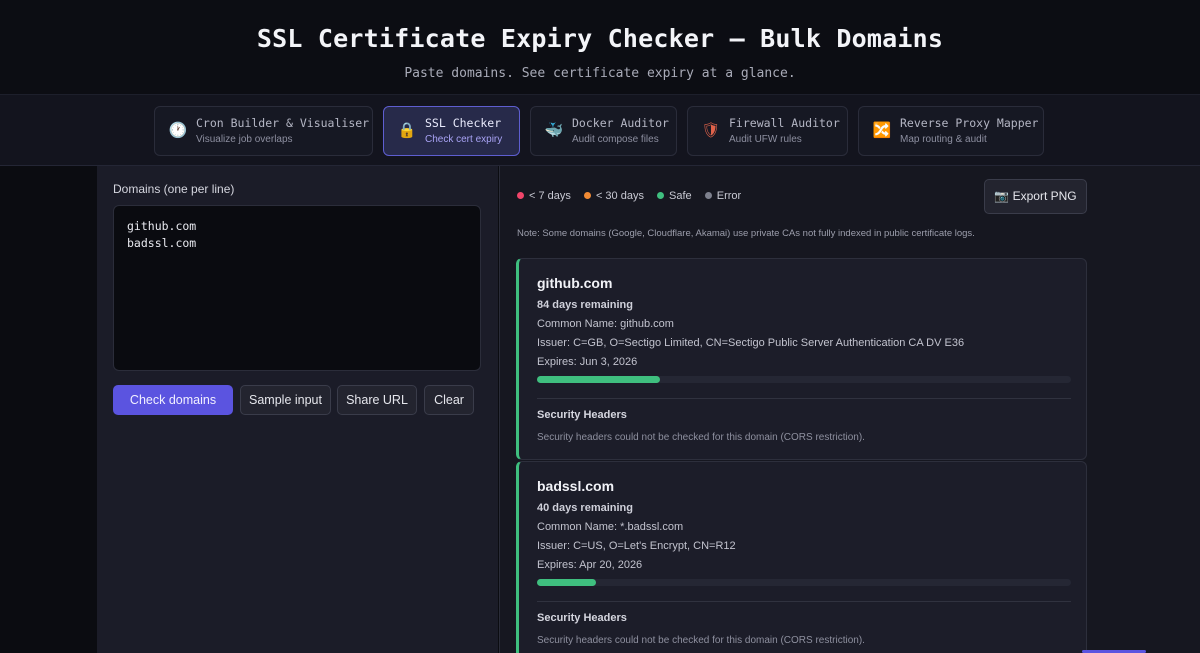  Describe the element at coordinates (464, 139) in the screenshot. I see `nav-item-subtitle: Check cert expiry` at that location.